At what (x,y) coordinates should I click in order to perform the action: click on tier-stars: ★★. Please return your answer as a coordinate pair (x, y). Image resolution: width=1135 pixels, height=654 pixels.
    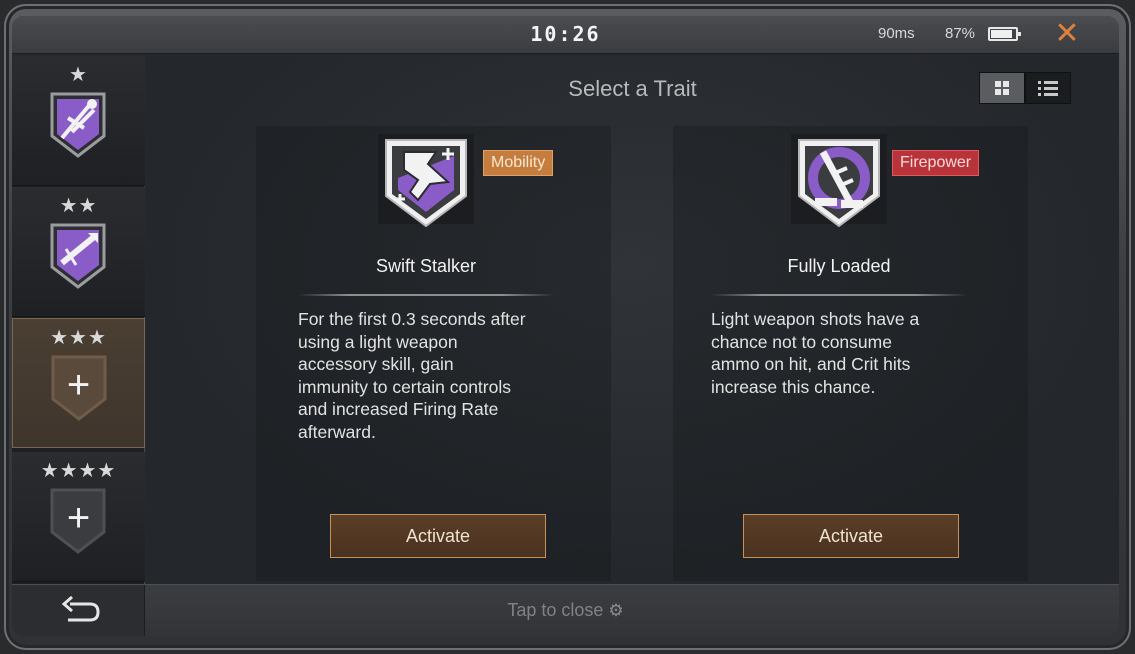
    Looking at the image, I should click on (78, 206).